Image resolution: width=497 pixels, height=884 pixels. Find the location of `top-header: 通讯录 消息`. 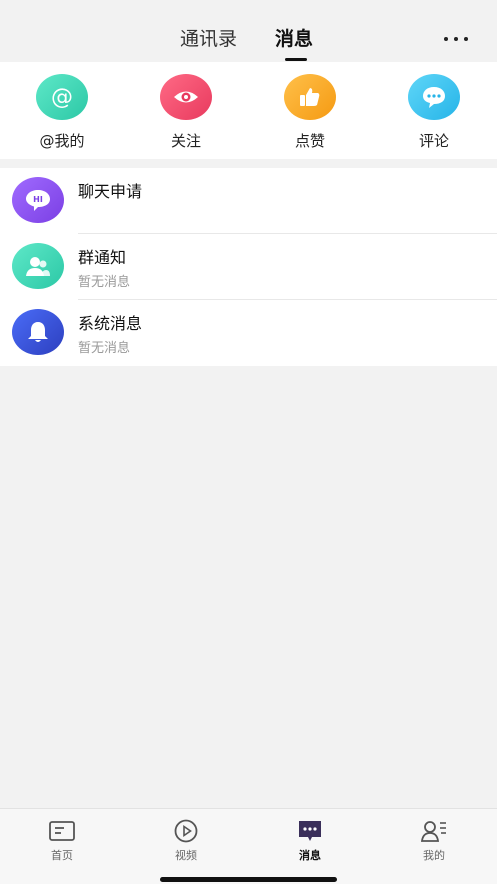

top-header: 通讯录 消息 is located at coordinates (248, 31).